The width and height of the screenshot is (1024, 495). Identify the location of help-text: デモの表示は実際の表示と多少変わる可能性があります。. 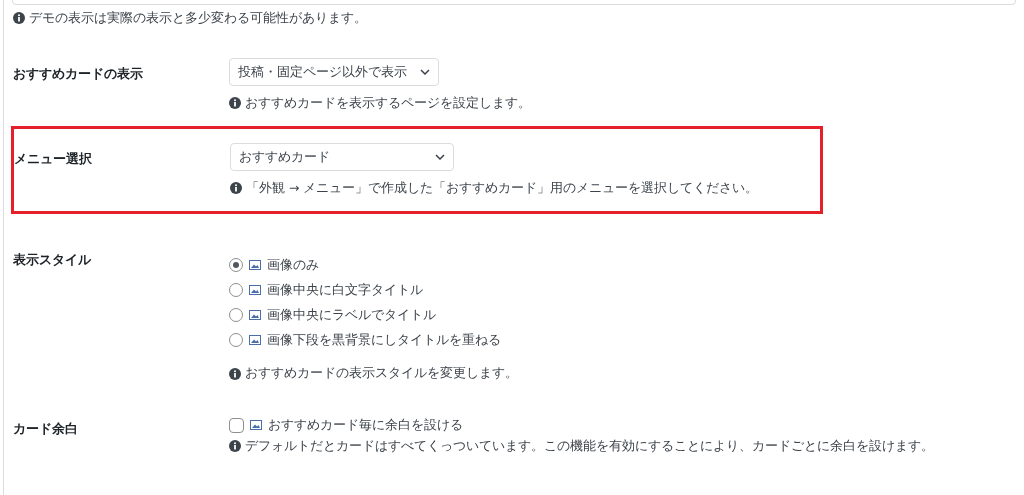
(198, 18).